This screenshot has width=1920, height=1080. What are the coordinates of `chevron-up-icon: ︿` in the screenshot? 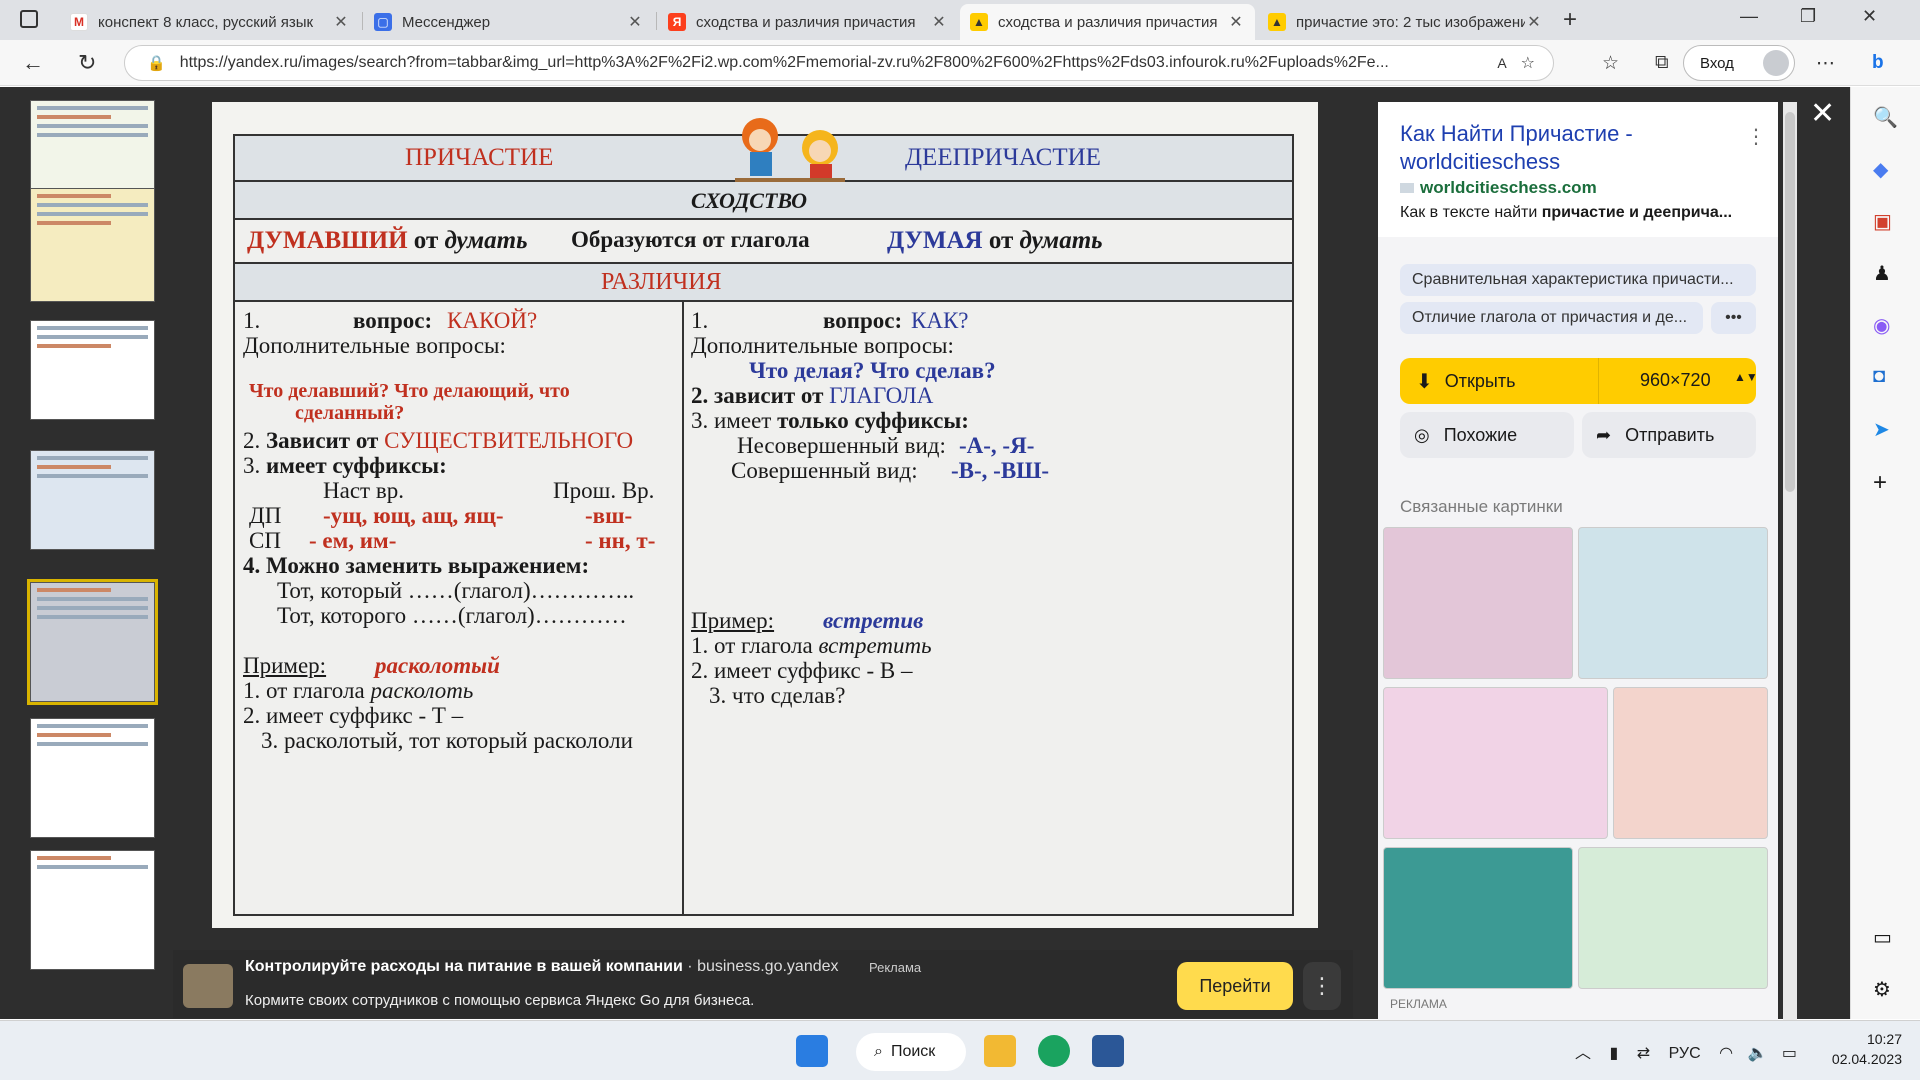 It's located at (1583, 1053).